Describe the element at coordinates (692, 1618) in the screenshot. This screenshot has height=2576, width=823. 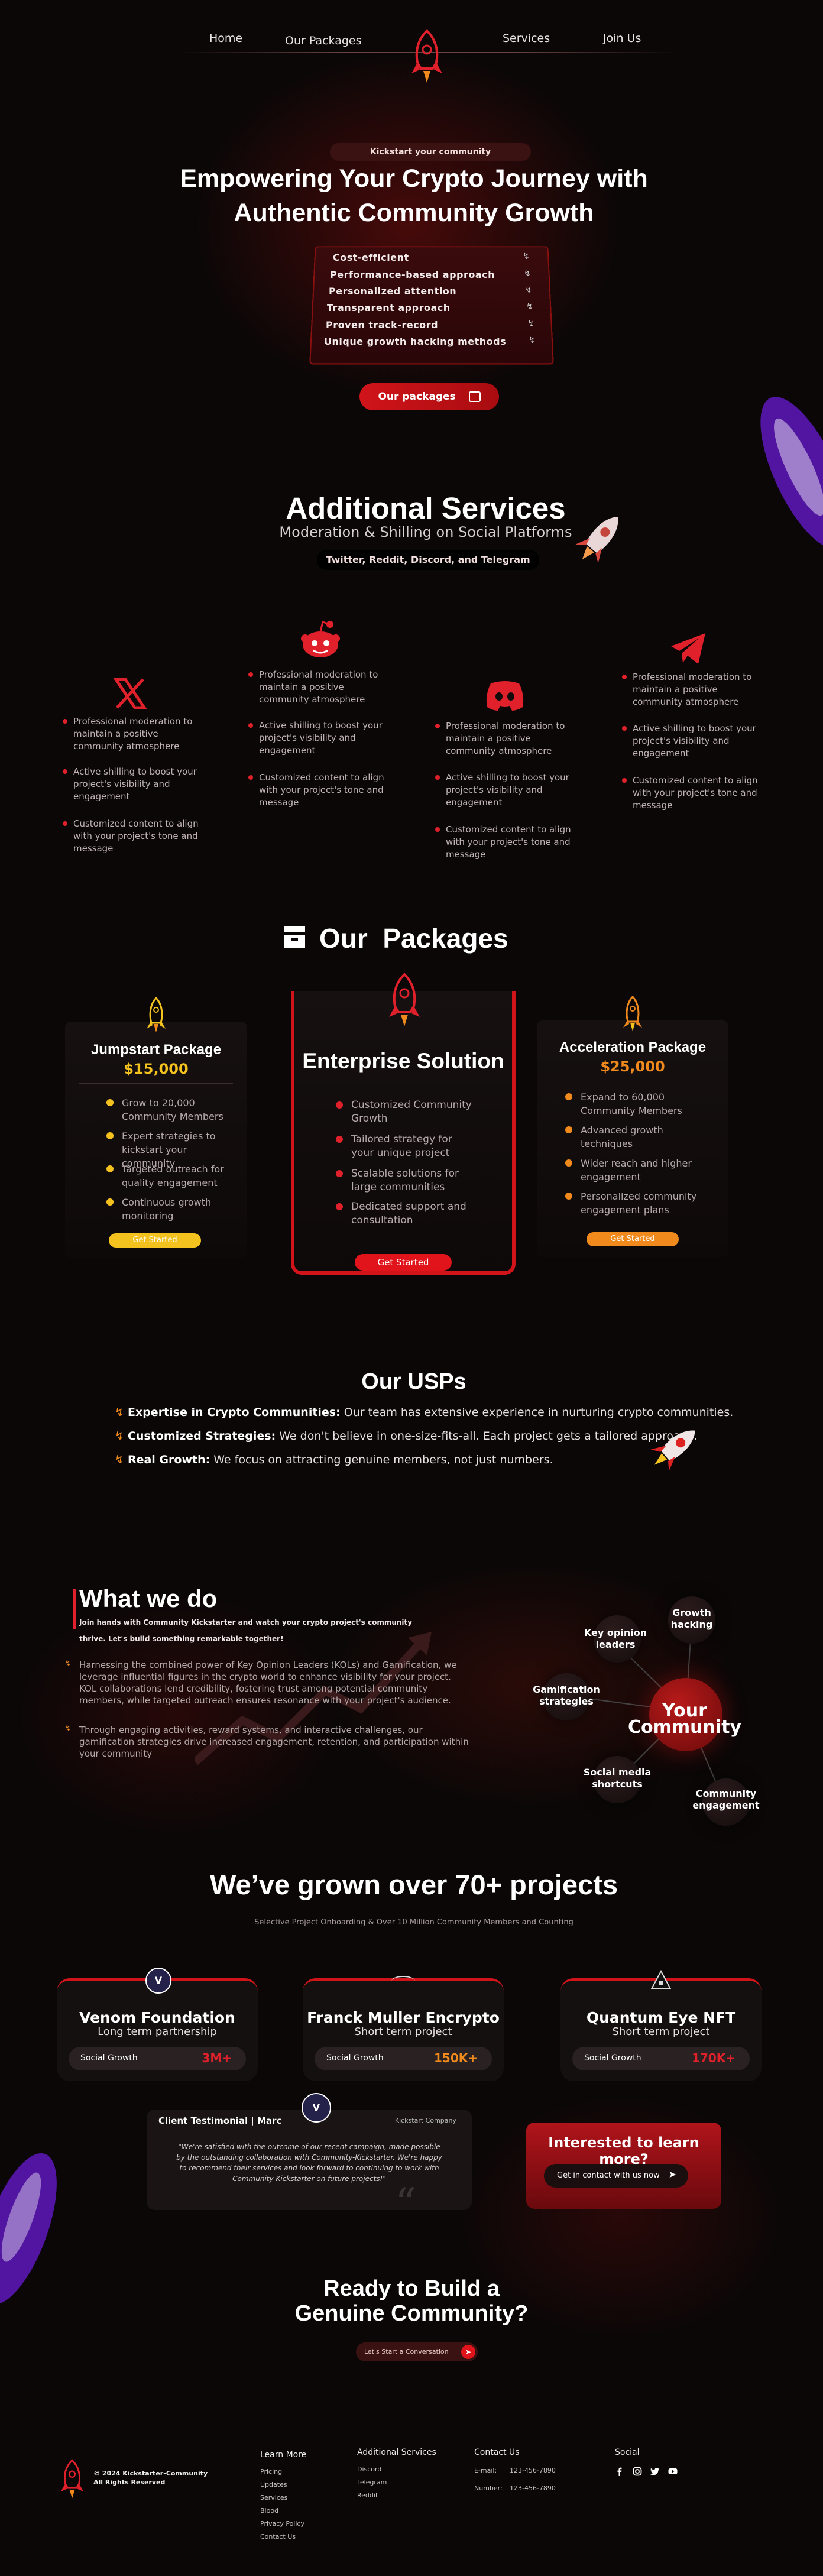
I see `node-label: Growth hacking` at that location.